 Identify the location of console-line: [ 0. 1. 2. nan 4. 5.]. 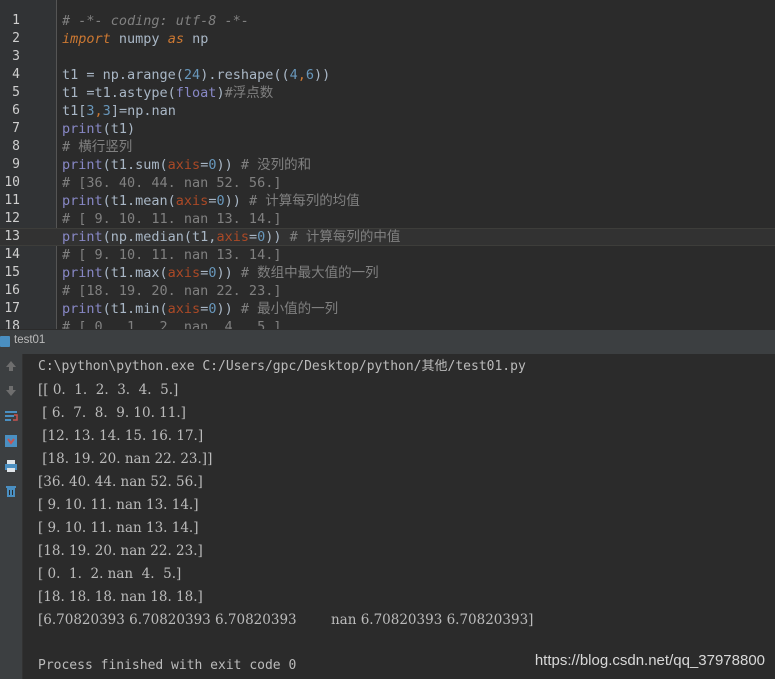
(110, 574).